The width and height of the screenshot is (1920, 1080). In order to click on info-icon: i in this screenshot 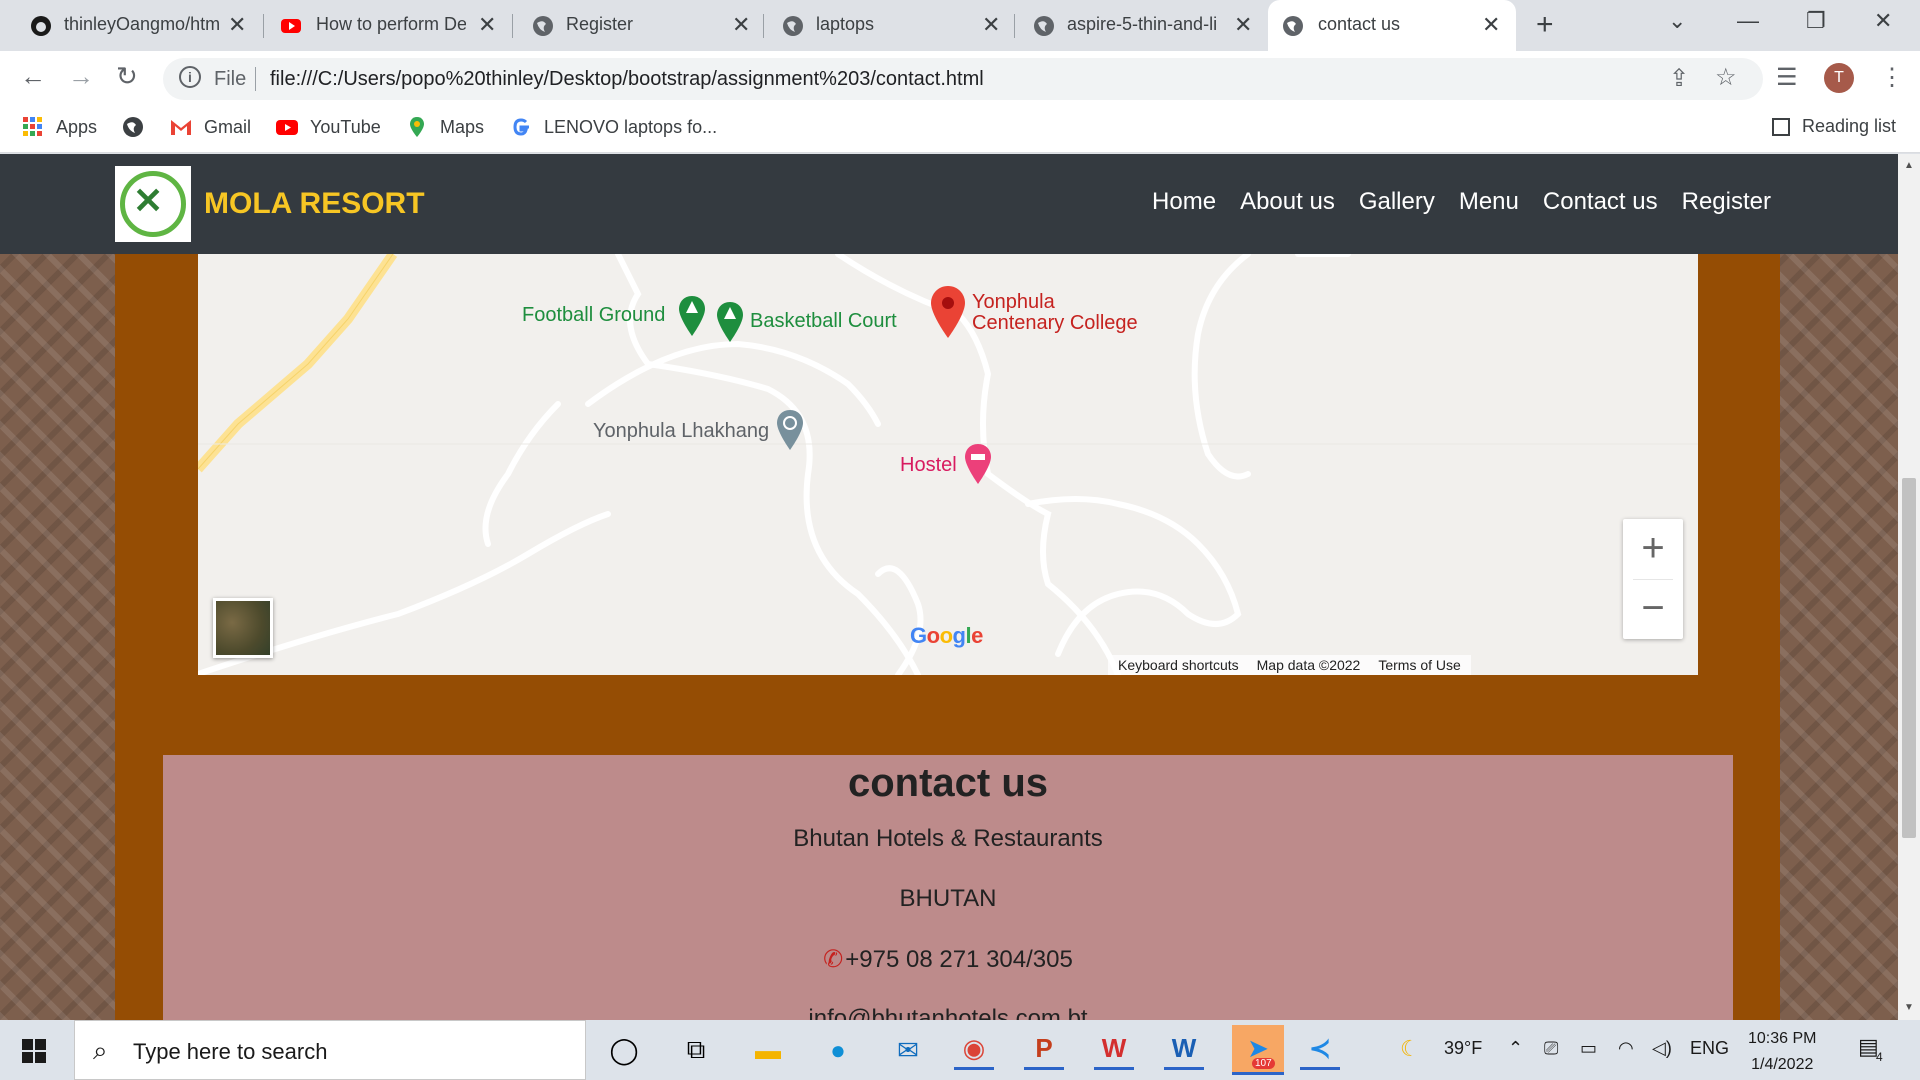, I will do `click(190, 77)`.